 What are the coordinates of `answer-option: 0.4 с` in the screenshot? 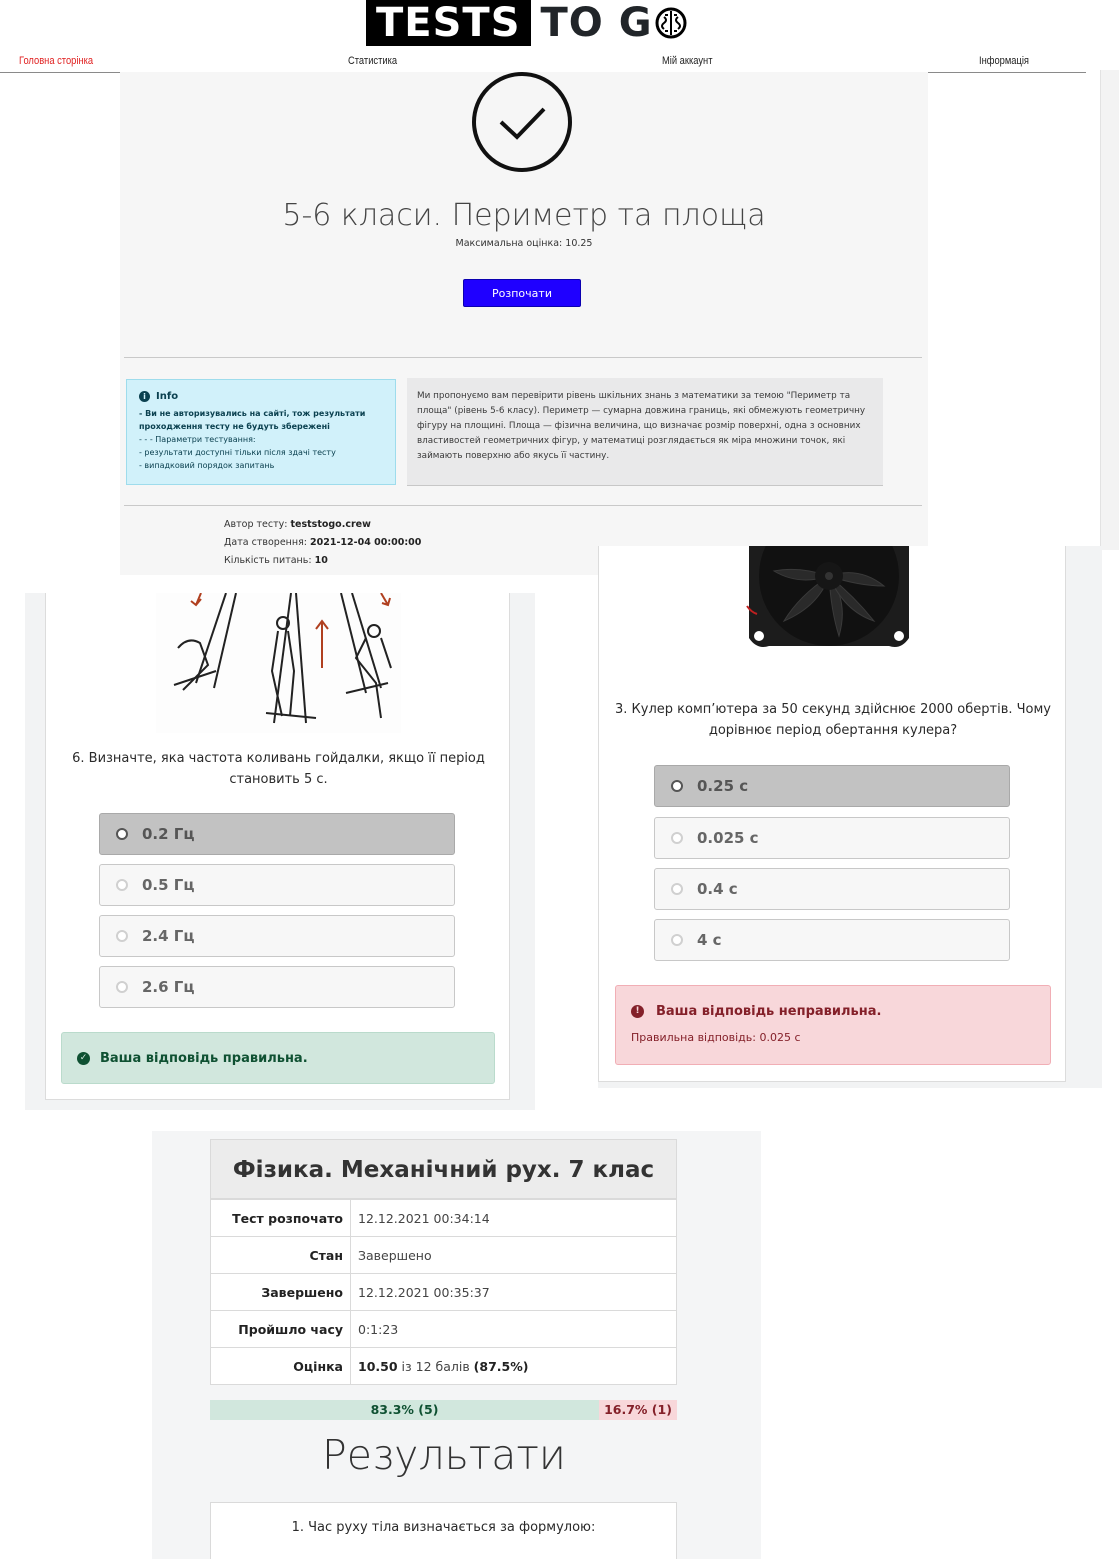 It's located at (832, 889).